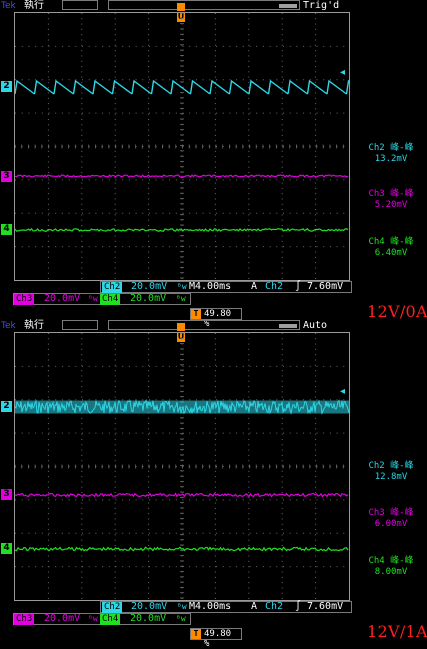 The width and height of the screenshot is (427, 649). What do you see at coordinates (391, 248) in the screenshot?
I see `ch4-measurement: Ch4 峰-峰 6.40mV` at bounding box center [391, 248].